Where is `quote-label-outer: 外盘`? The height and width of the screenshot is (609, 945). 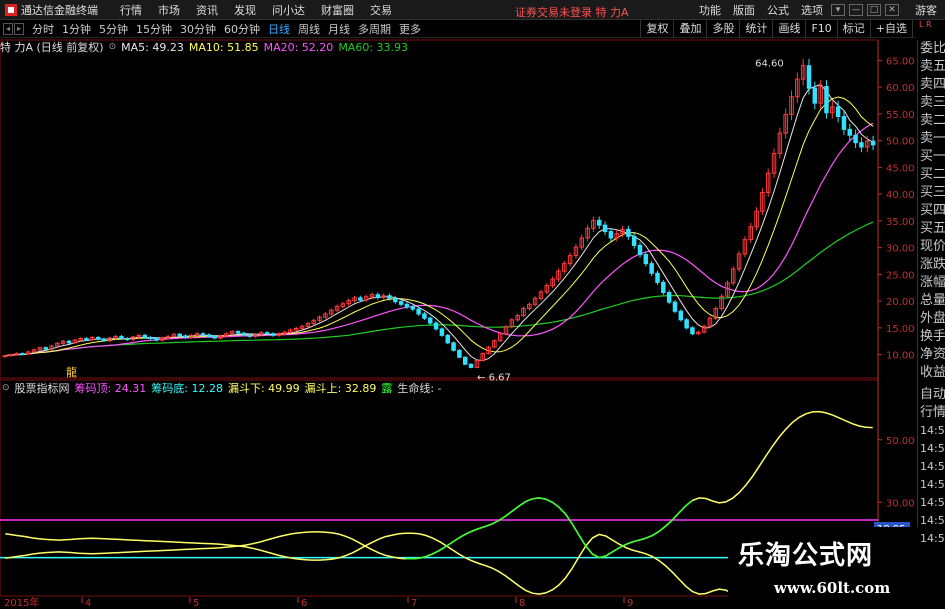
quote-label-outer: 外盘 is located at coordinates (932, 318).